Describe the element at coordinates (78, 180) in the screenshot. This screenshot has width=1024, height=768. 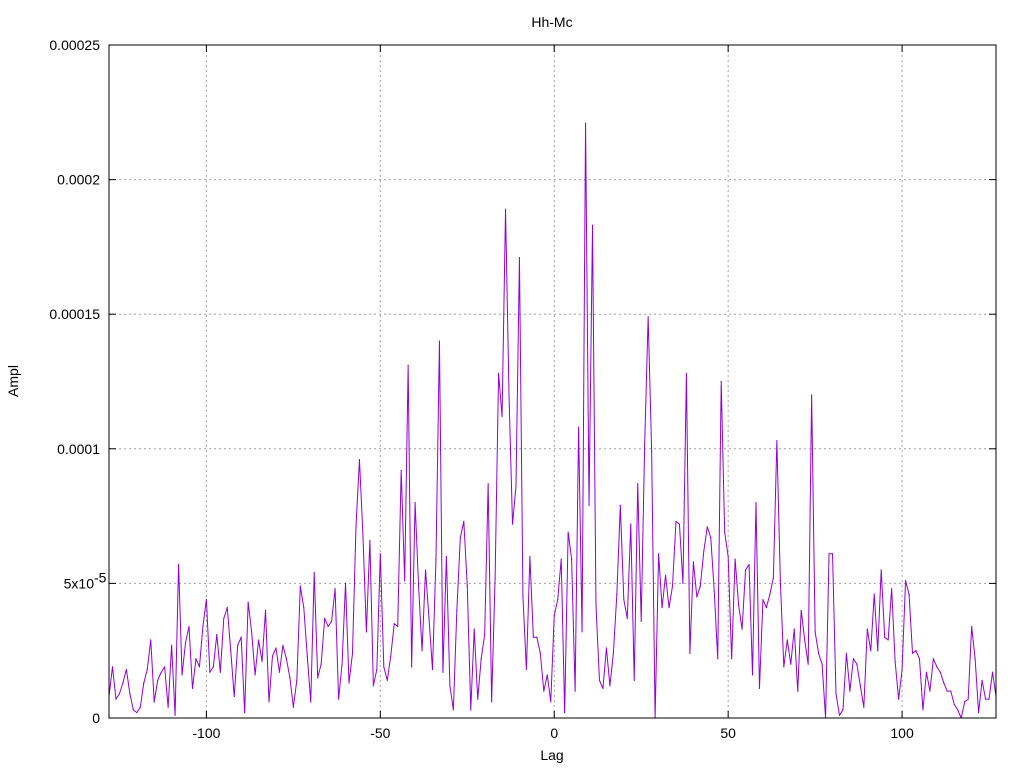
I see `y-tick-label: 0.0002` at that location.